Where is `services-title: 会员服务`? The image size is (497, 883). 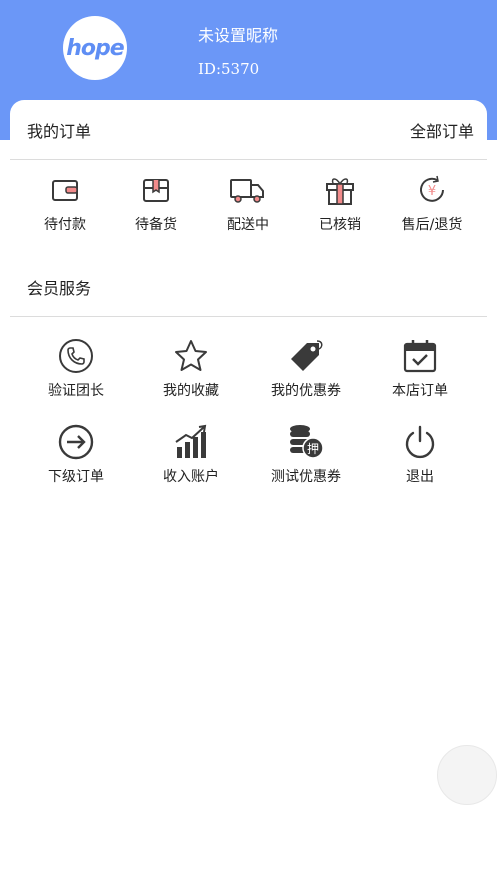 services-title: 会员服务 is located at coordinates (59, 288).